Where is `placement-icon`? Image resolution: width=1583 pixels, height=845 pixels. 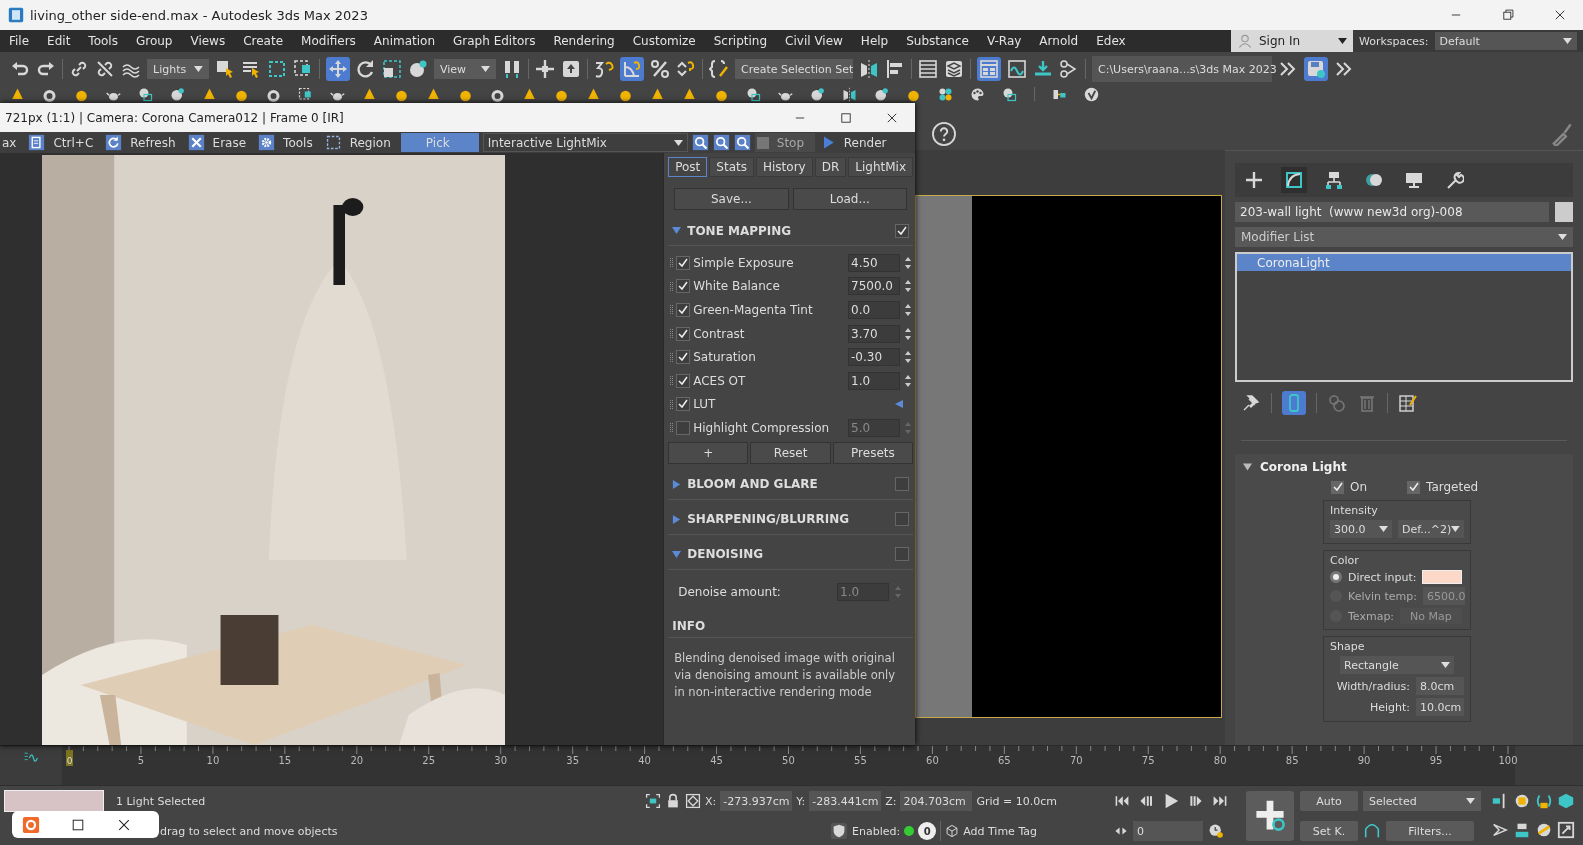 placement-icon is located at coordinates (418, 69).